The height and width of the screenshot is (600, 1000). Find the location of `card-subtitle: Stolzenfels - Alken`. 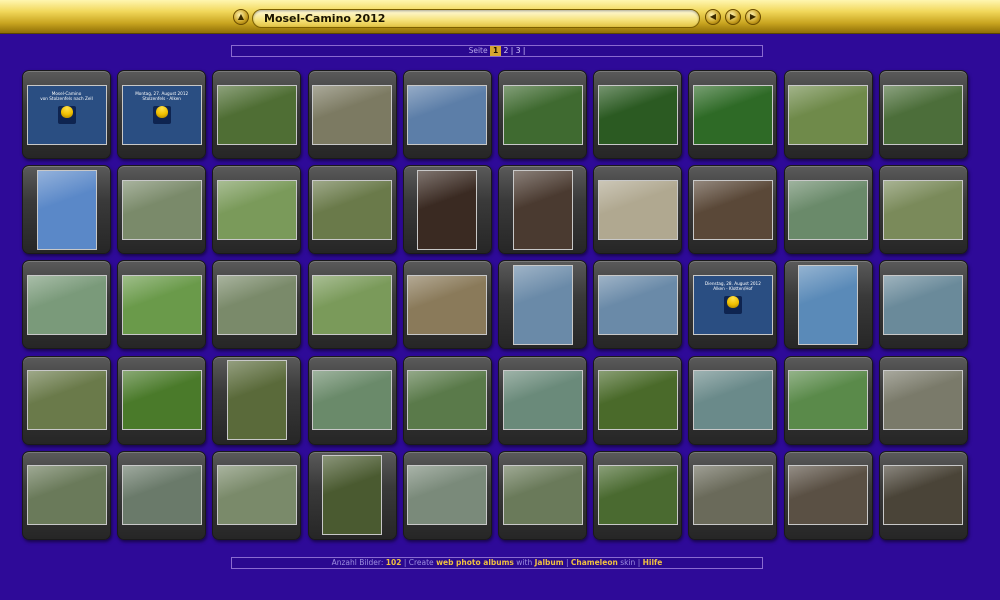

card-subtitle: Stolzenfels - Alken is located at coordinates (161, 98).